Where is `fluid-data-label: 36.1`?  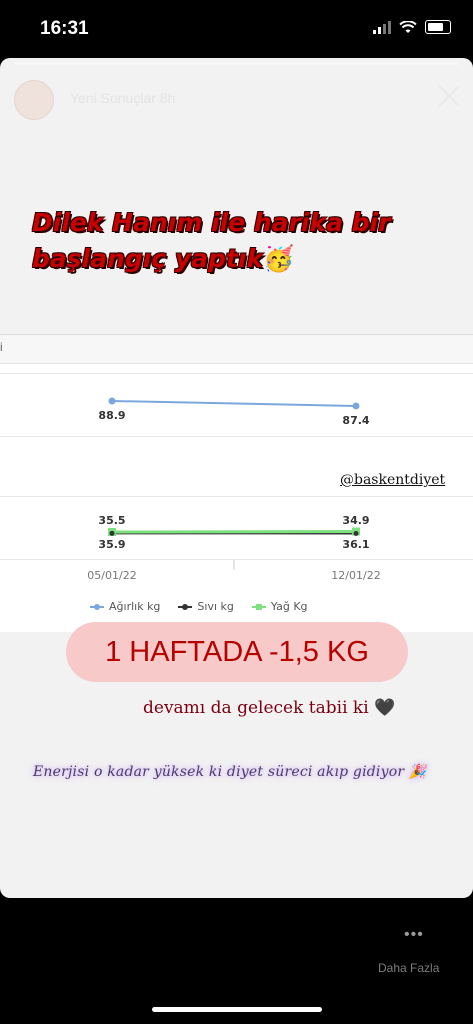
fluid-data-label: 36.1 is located at coordinates (355, 544).